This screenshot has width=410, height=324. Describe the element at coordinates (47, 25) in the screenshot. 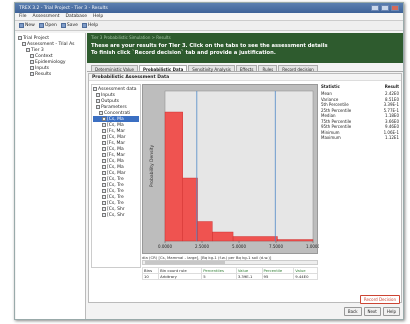

I see `open-button: Open` at that location.